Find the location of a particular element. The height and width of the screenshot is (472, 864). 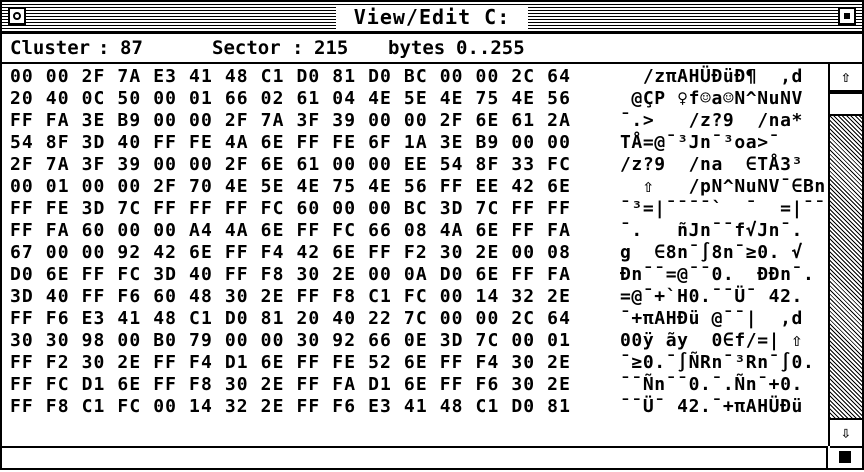

ascii-row: Ðn¯¯=@¯¯0. ÐÐn¯. is located at coordinates (717, 275).